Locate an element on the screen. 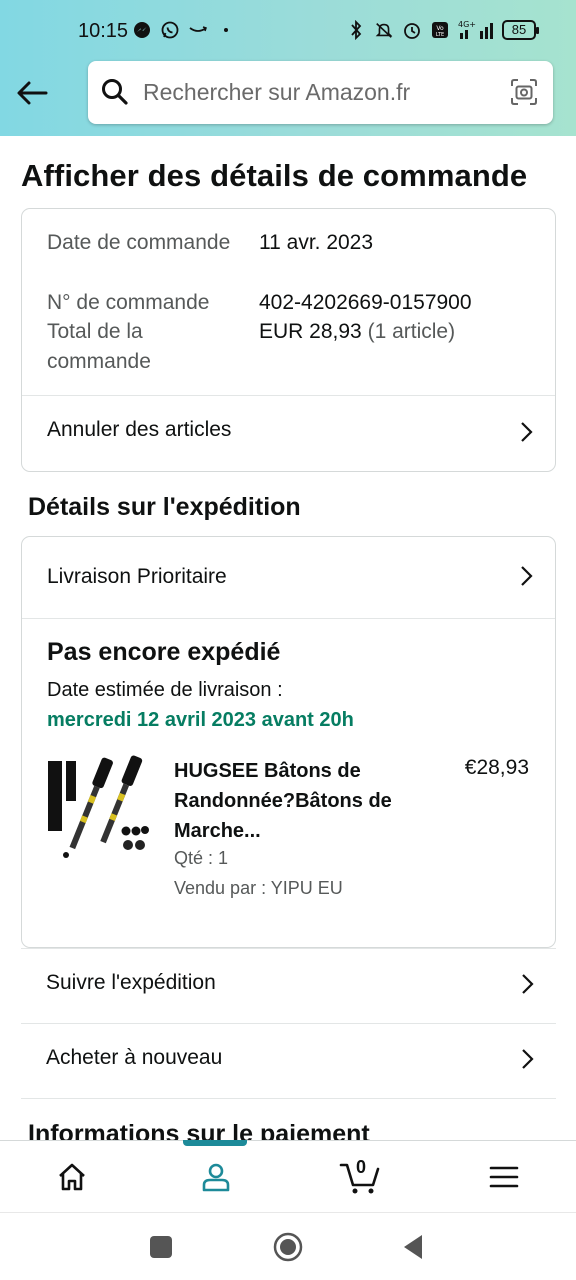 The height and width of the screenshot is (1280, 576). page-title: Afficher des détails de commande is located at coordinates (274, 175).